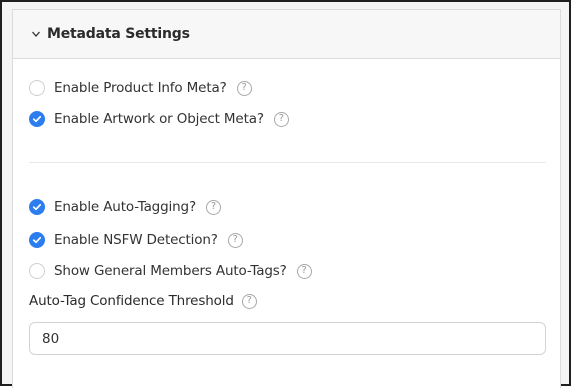  I want to click on section-title: Metadata Settings, so click(118, 34).